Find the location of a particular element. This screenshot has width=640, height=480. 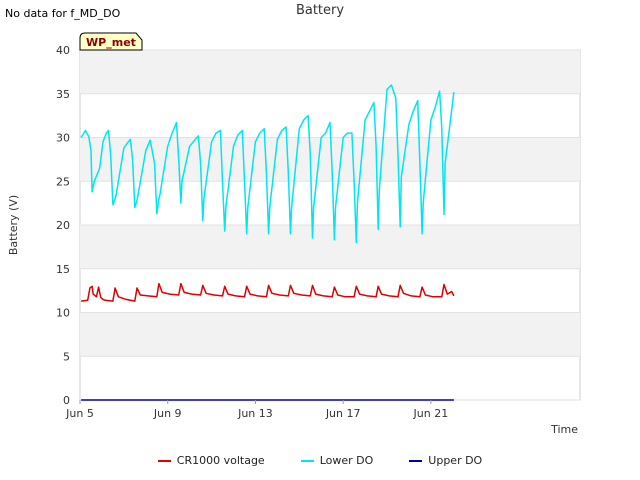

x-tick-label: Jun 17 is located at coordinates (343, 413).